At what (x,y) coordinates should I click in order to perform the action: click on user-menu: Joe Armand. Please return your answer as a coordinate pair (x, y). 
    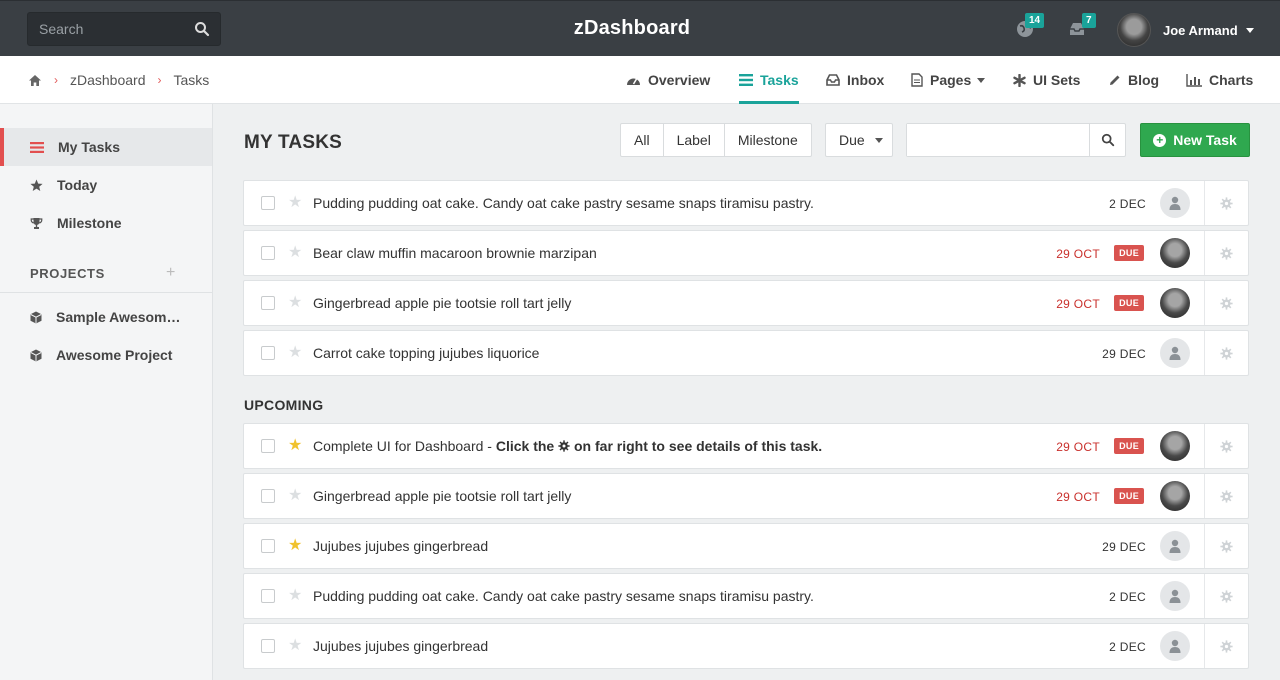
    Looking at the image, I should click on (1185, 30).